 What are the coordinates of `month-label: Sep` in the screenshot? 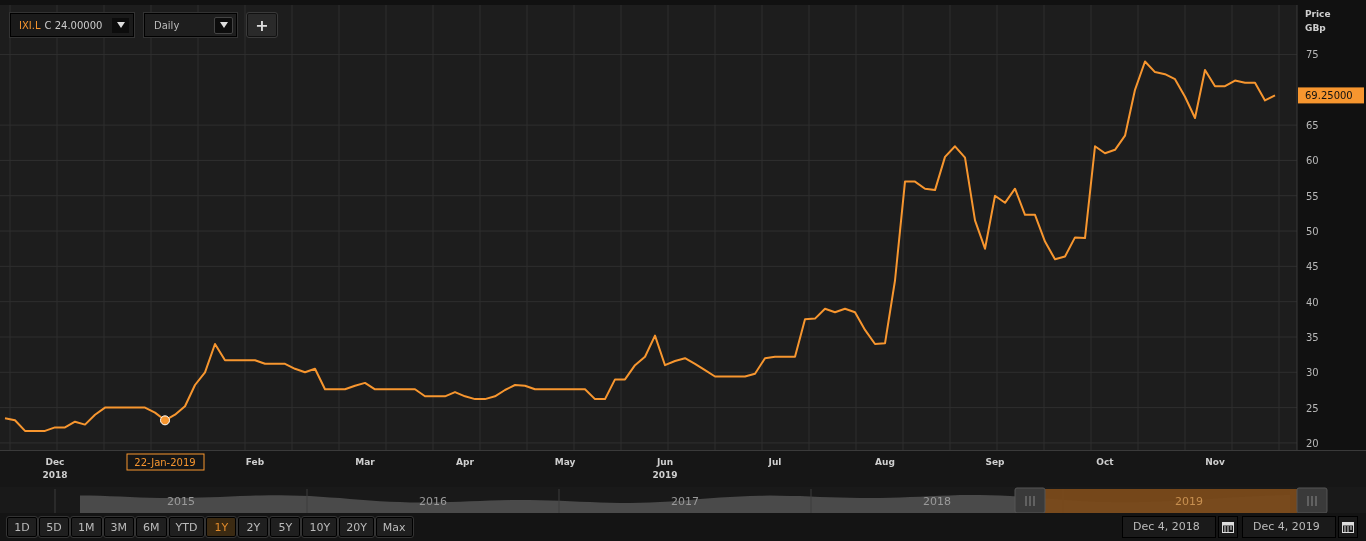 It's located at (995, 462).